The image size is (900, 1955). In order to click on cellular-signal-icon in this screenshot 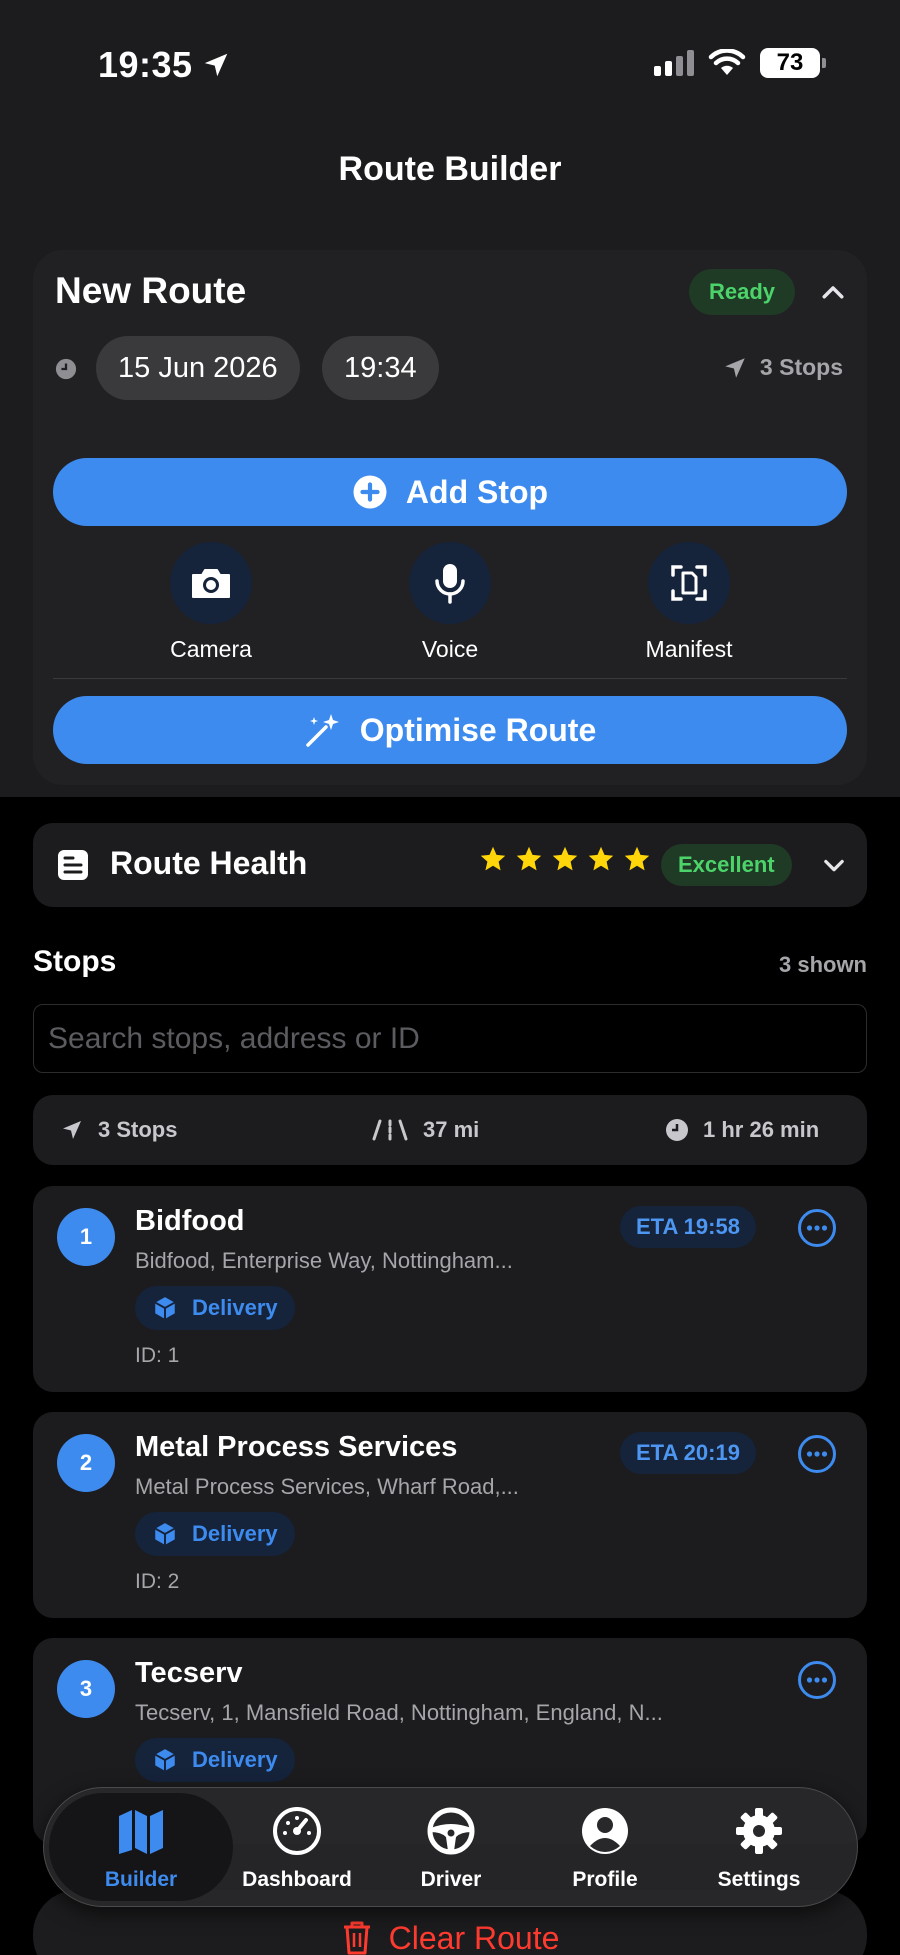, I will do `click(674, 63)`.